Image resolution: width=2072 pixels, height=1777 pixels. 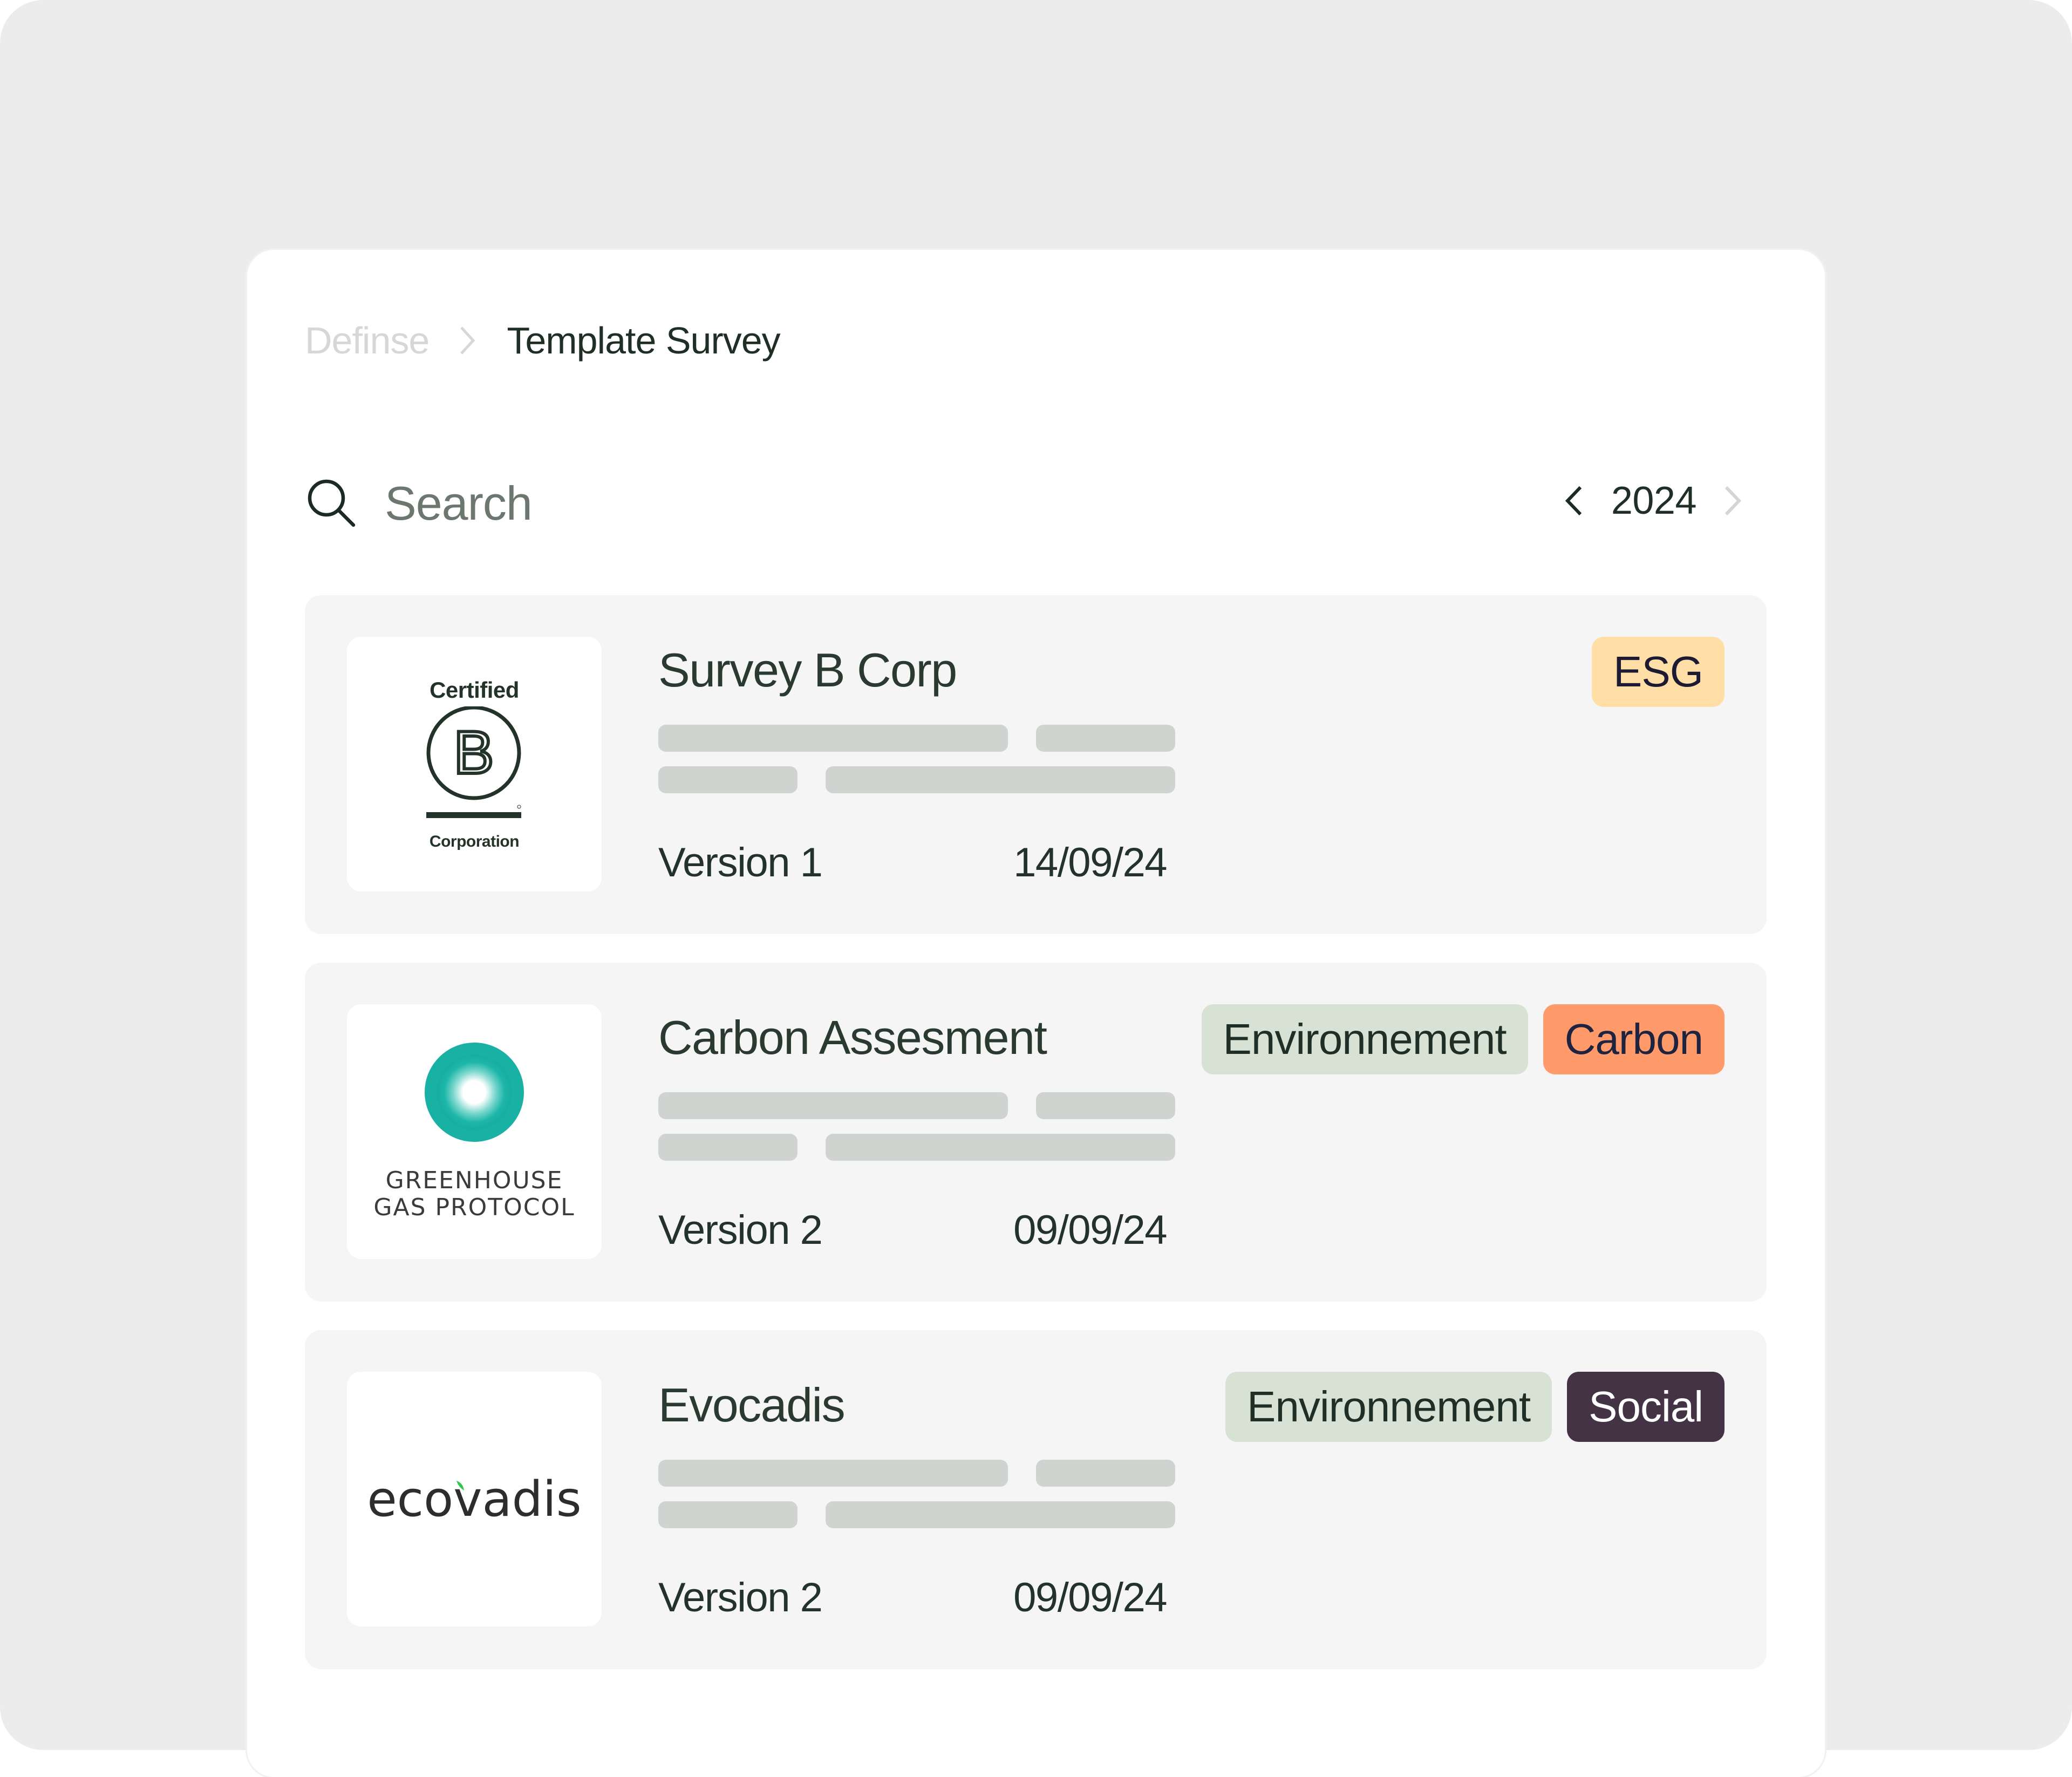 I want to click on next-year-button, so click(x=1733, y=501).